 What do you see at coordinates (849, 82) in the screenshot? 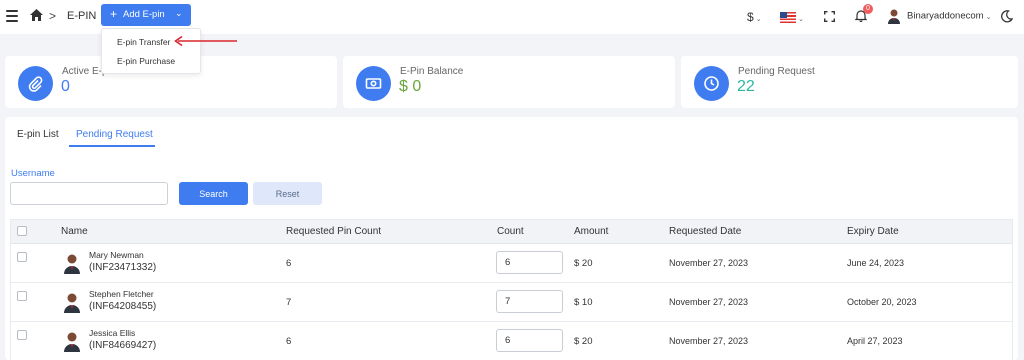
I see `card-pending-request: Pending Request 22` at bounding box center [849, 82].